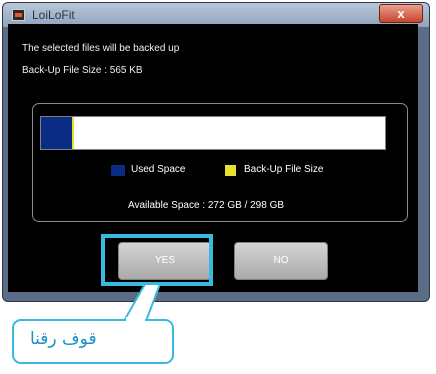  I want to click on callout-pointer-join, so click(135, 319).